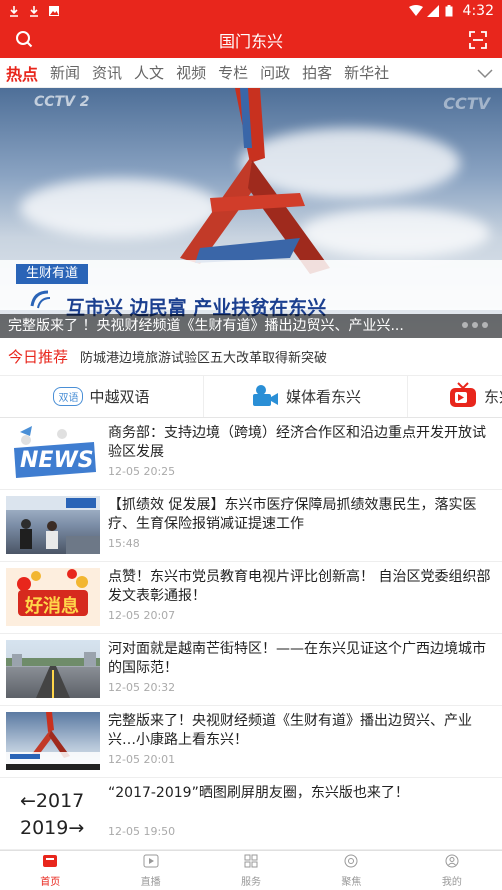 Image resolution: width=502 pixels, height=890 pixels. I want to click on quick-link-label: 东兴, so click(493, 397).